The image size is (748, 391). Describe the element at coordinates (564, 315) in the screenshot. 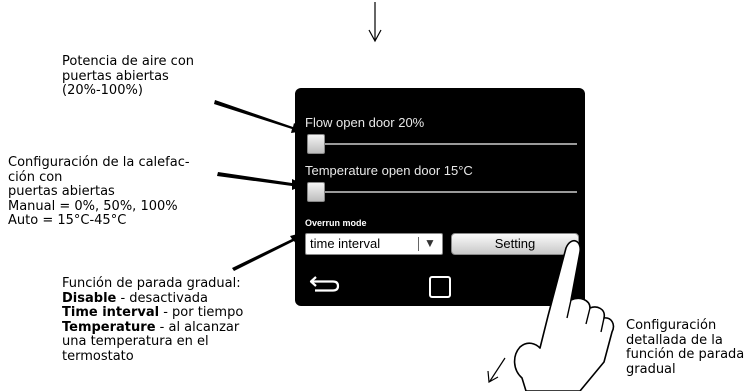

I see `pointing-hand-icon` at that location.